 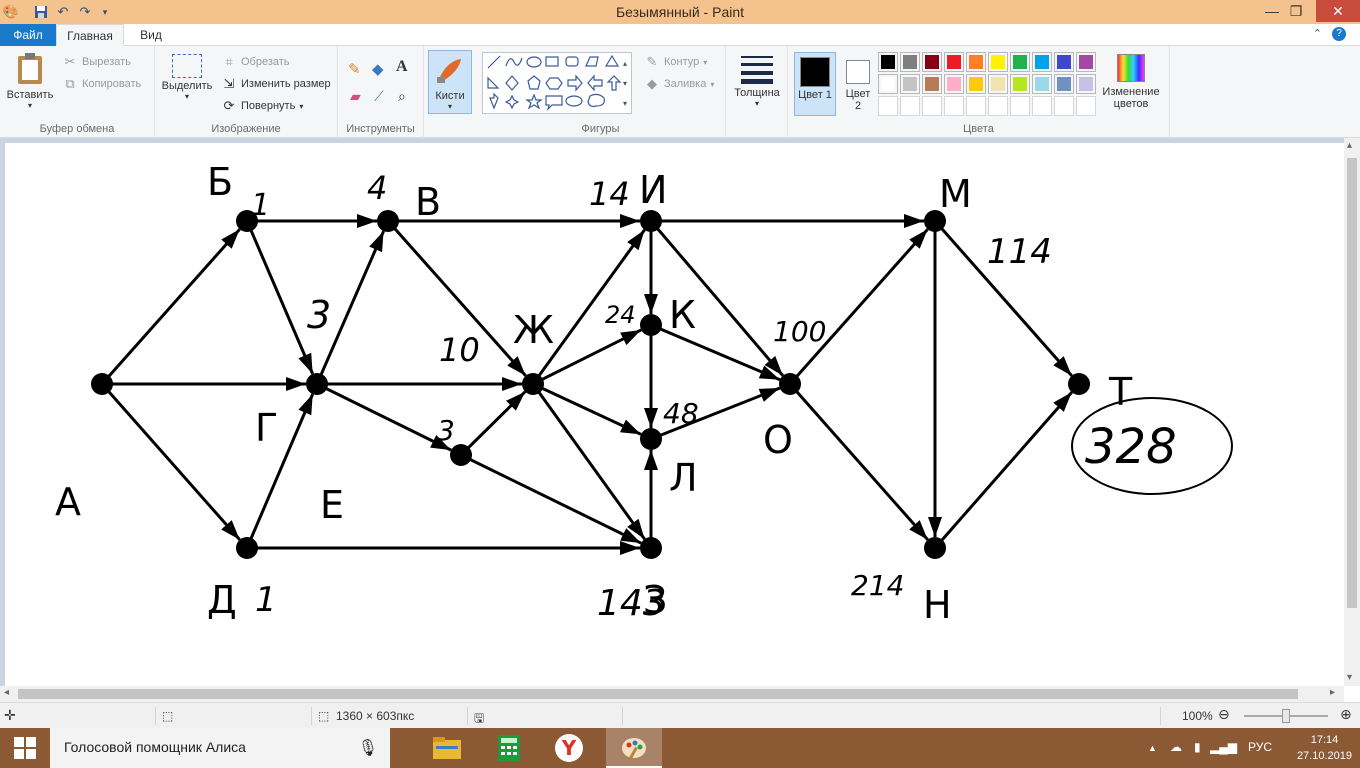 What do you see at coordinates (96, 62) in the screenshot?
I see `cut-button: ✂ Вырезать` at bounding box center [96, 62].